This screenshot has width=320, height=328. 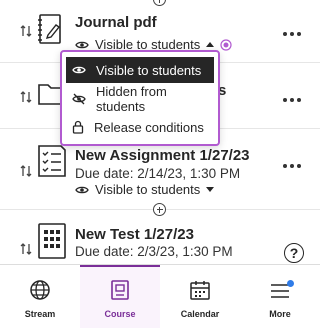 I want to click on item-title: New Test 1/27/23, so click(x=134, y=234).